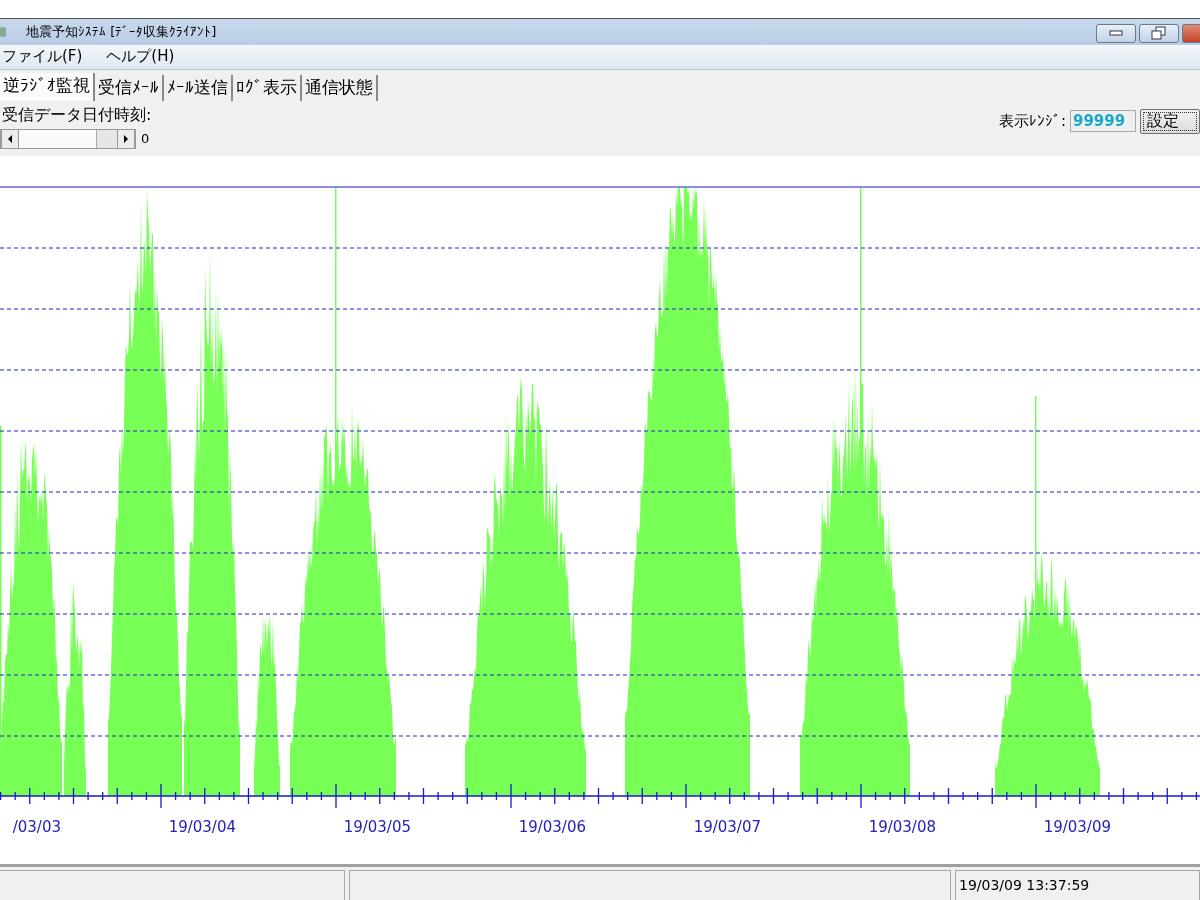  What do you see at coordinates (727, 827) in the screenshot?
I see `axis-label: 19/03/07` at bounding box center [727, 827].